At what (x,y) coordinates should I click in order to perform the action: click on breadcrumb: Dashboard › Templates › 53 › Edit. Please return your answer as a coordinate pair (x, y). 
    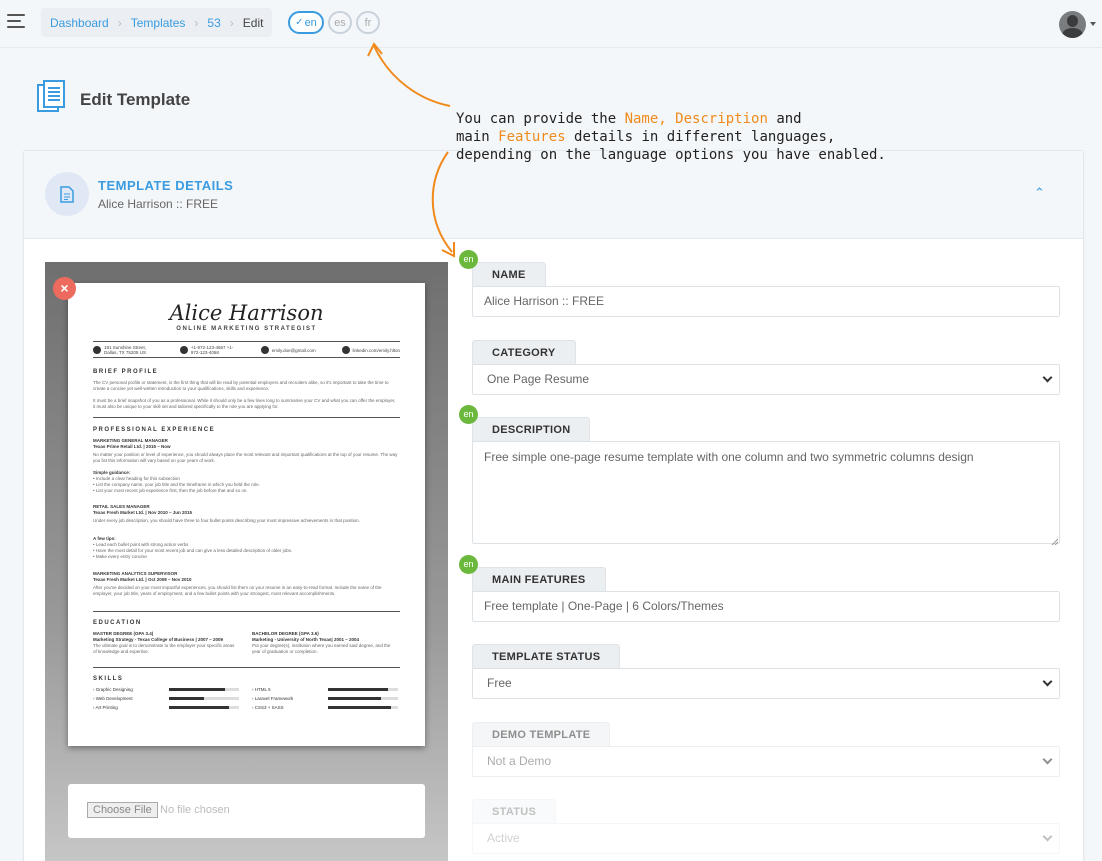
    Looking at the image, I should click on (157, 22).